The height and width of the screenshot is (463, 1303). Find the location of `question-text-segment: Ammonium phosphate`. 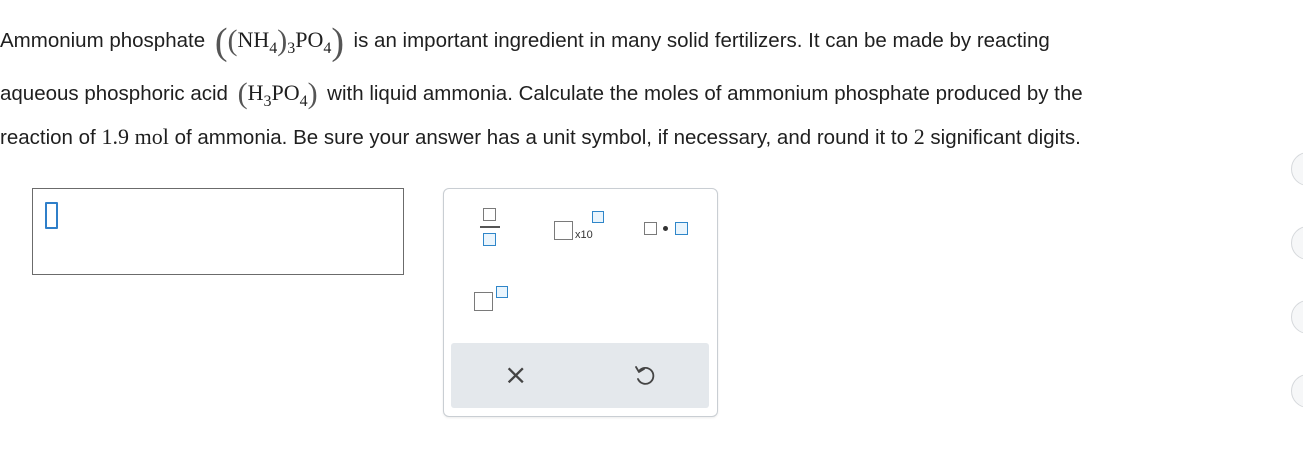

question-text-segment: Ammonium phosphate is located at coordinates (103, 40).